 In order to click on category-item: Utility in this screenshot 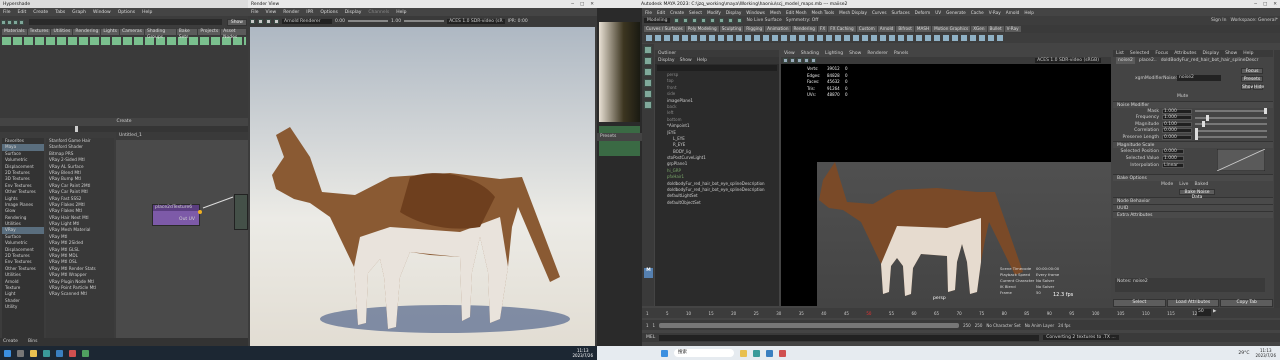, I will do `click(23, 307)`.